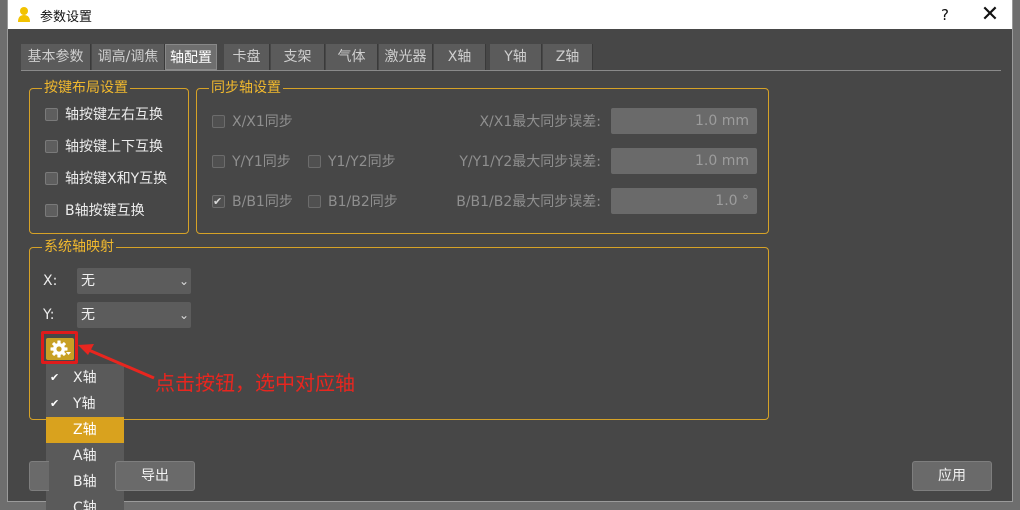  I want to click on sync-b-b1-option: B/B1同步, so click(252, 202).